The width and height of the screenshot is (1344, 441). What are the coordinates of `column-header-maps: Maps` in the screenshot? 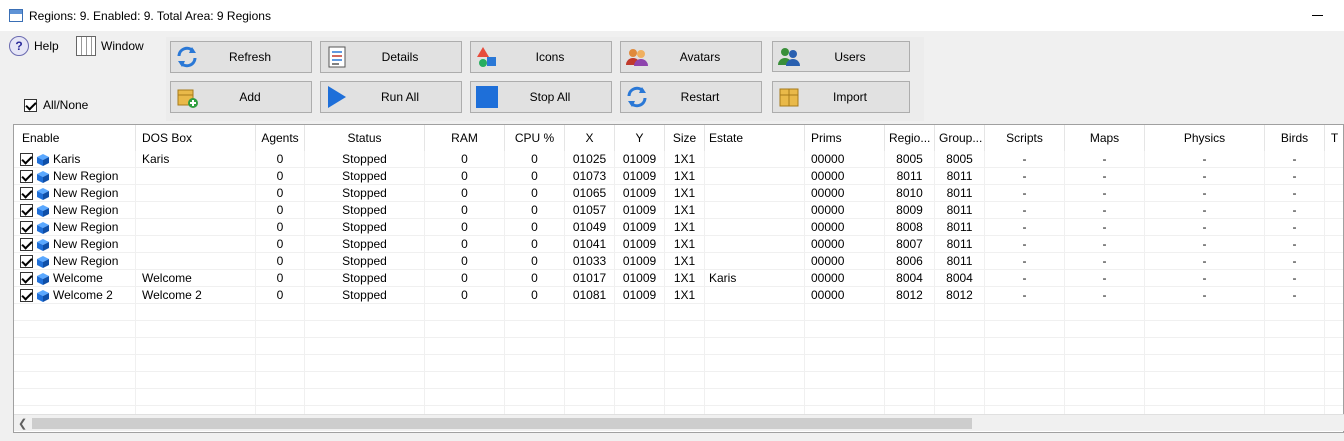 It's located at (1105, 138).